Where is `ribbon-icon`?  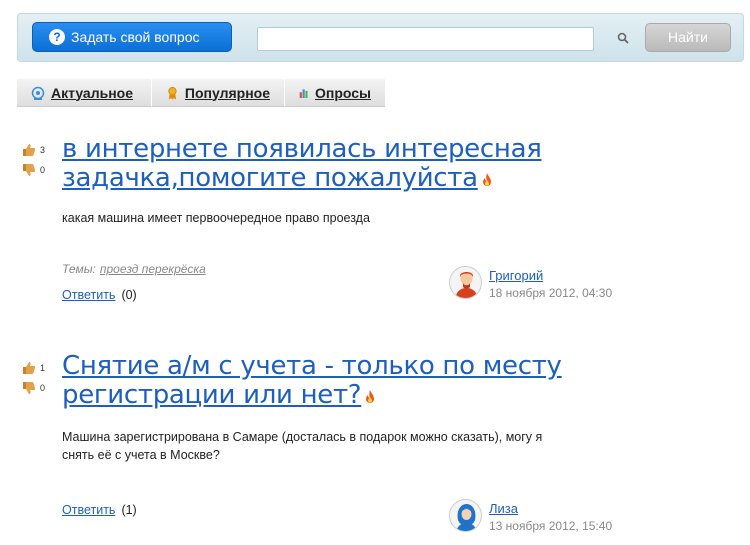 ribbon-icon is located at coordinates (172, 92).